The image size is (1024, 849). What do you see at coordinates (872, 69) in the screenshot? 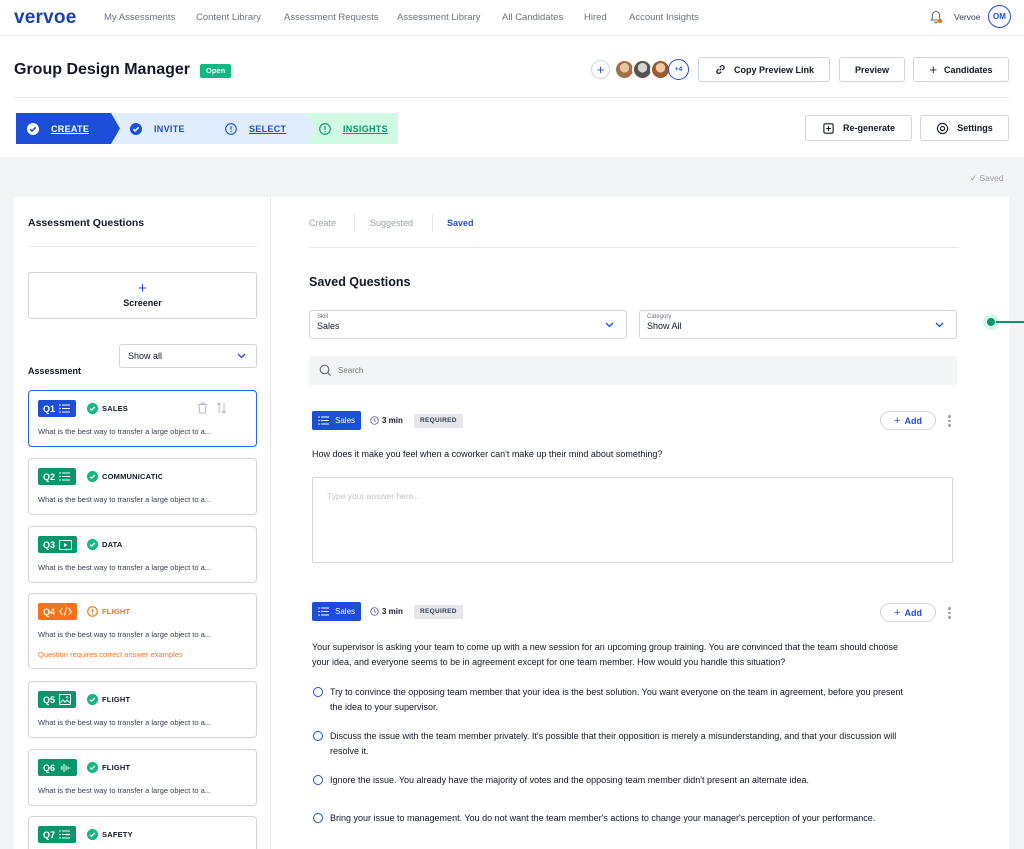
I see `preview-button: Preview` at bounding box center [872, 69].